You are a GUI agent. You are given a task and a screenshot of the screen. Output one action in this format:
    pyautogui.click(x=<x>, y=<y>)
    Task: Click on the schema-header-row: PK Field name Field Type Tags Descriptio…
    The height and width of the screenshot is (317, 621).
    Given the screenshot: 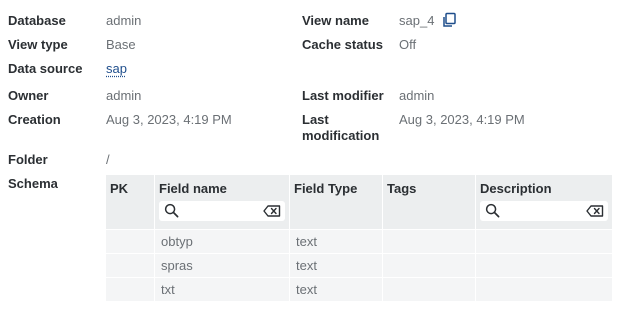 What is the action you would take?
    pyautogui.click(x=359, y=202)
    